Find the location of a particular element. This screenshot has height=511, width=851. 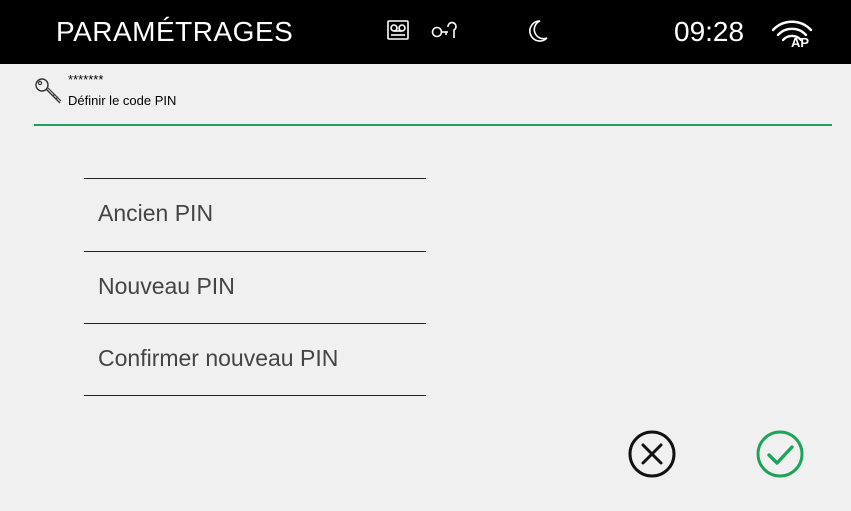

new-pin-label: Nouveau PIN is located at coordinates (166, 286).